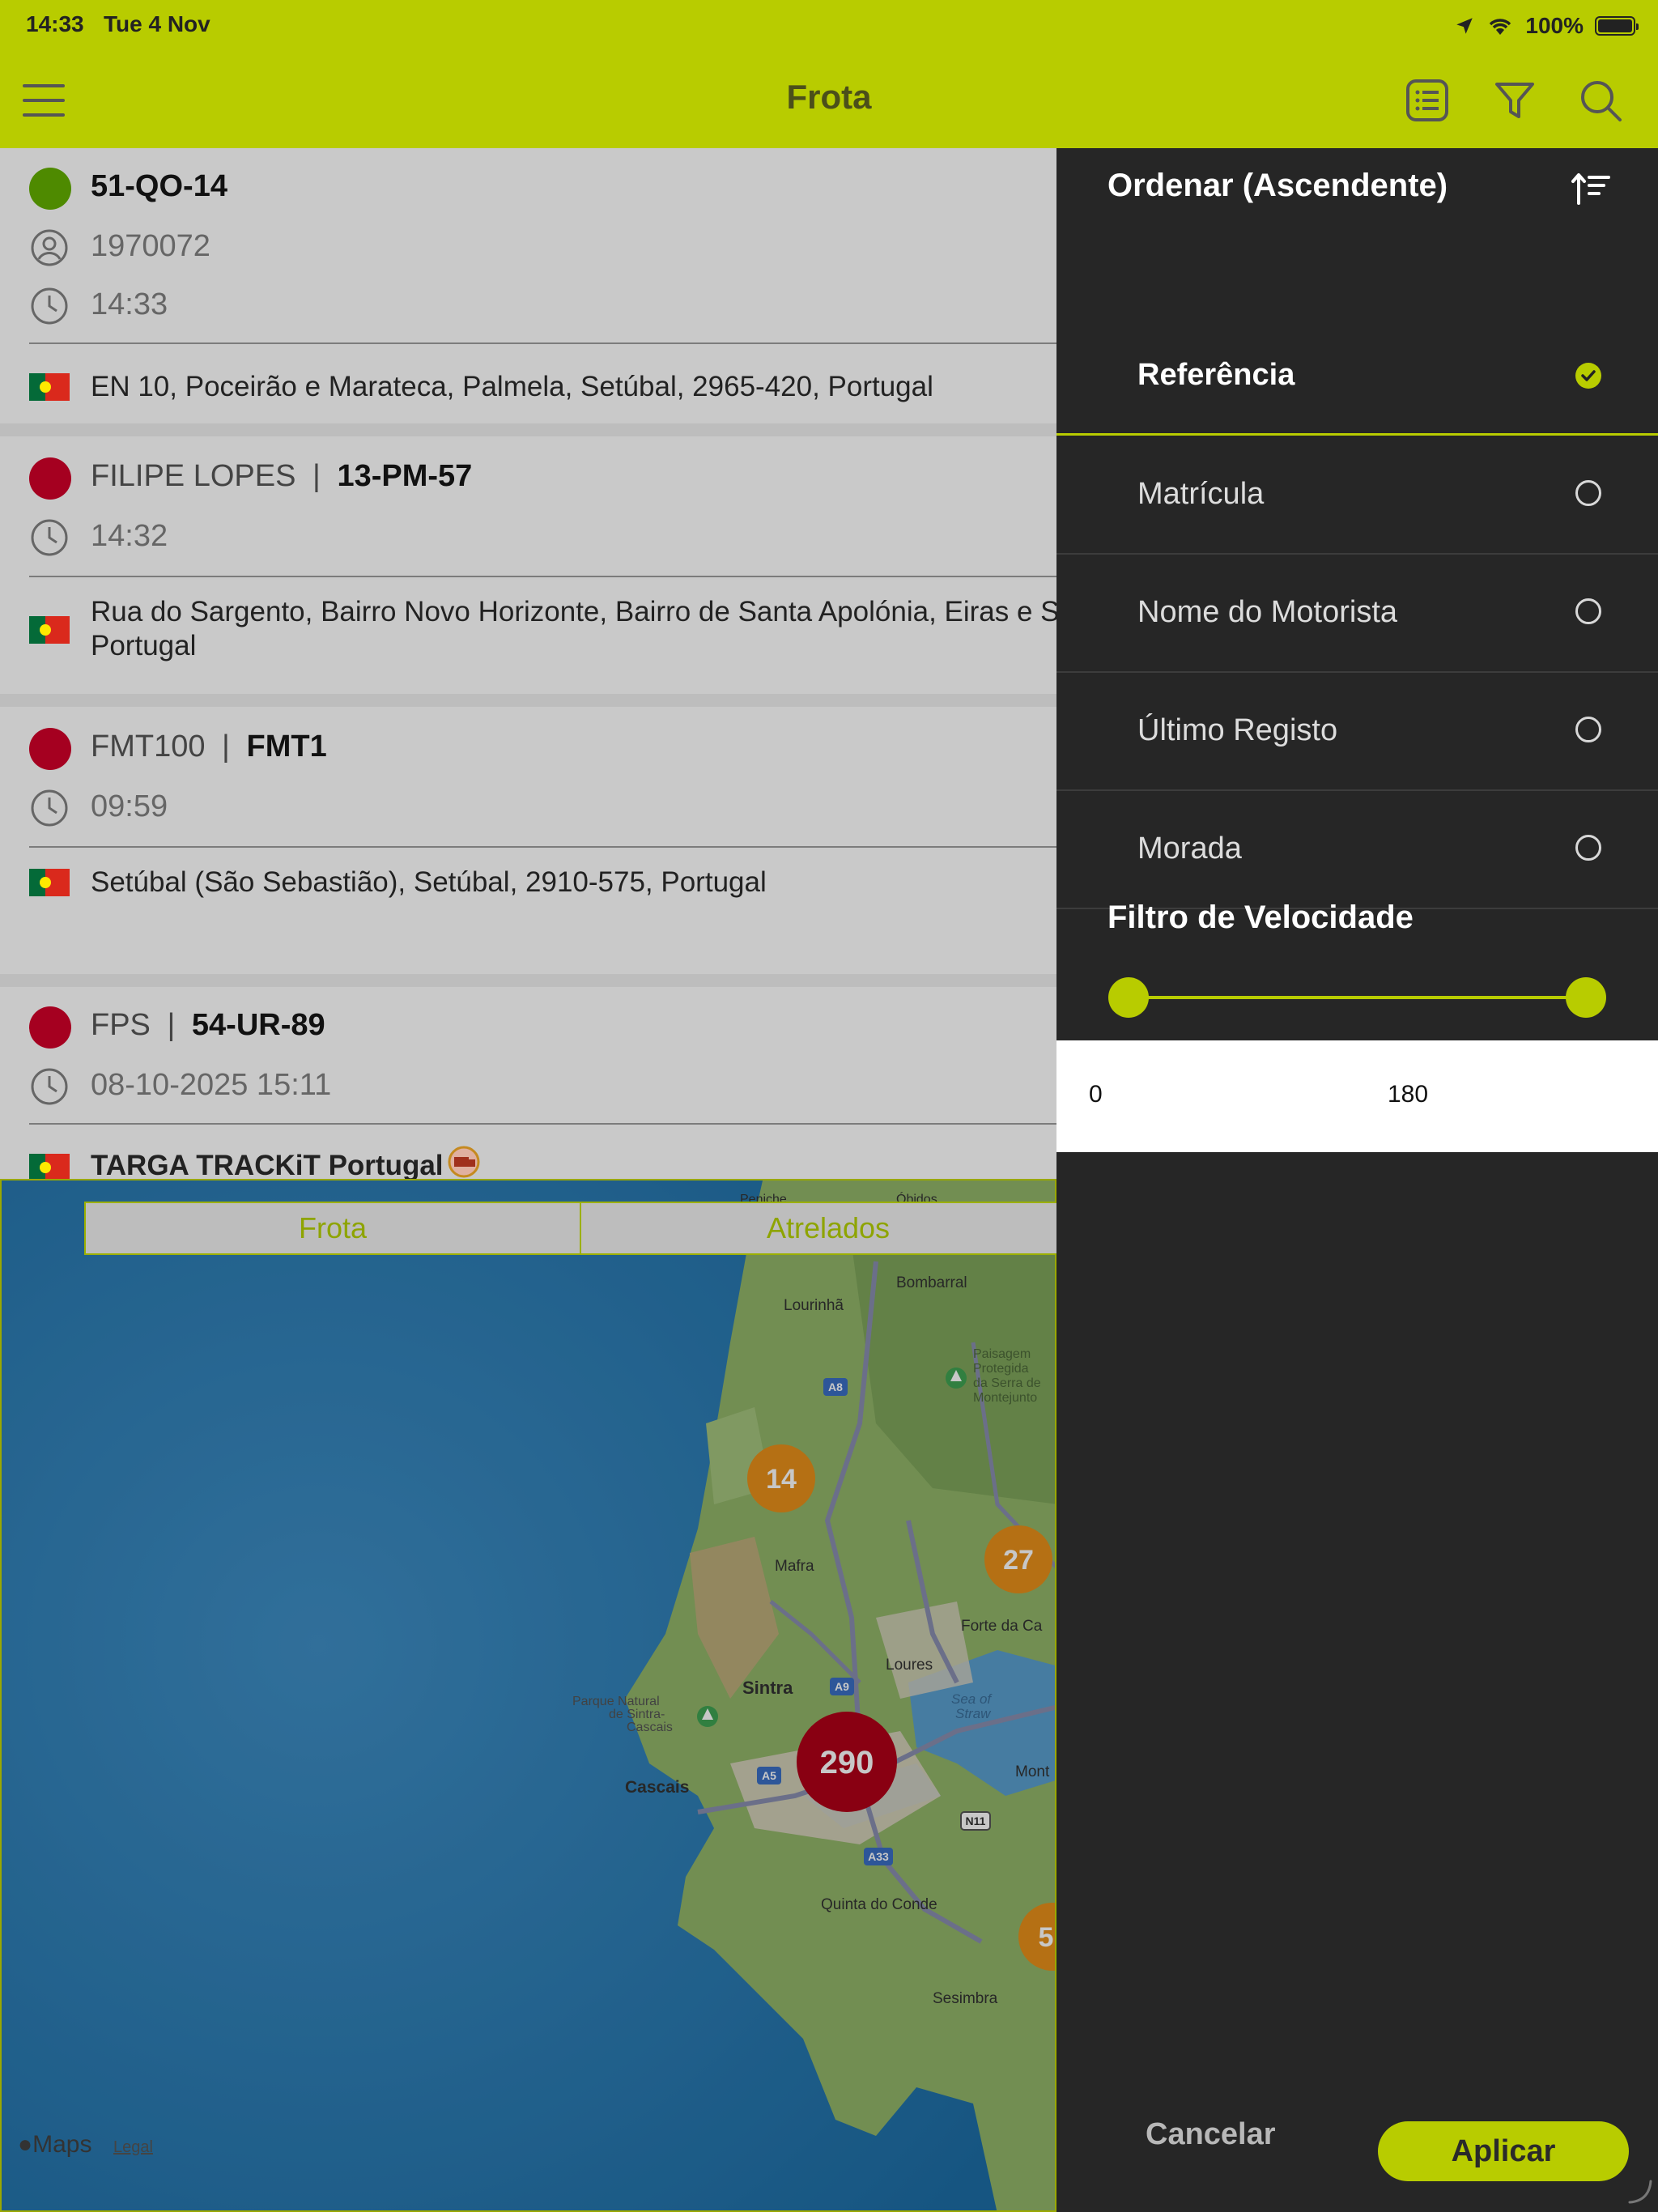 This screenshot has width=1658, height=2212. What do you see at coordinates (1514, 100) in the screenshot?
I see `filter-icon` at bounding box center [1514, 100].